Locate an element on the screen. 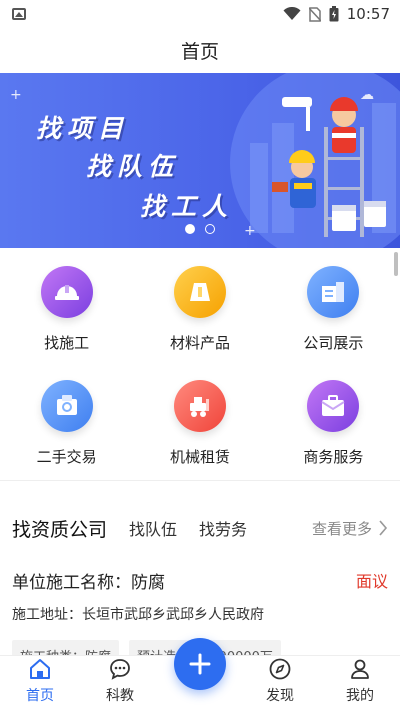 This screenshot has height=711, width=400. nav-profile-label: 我的 is located at coordinates (360, 696).